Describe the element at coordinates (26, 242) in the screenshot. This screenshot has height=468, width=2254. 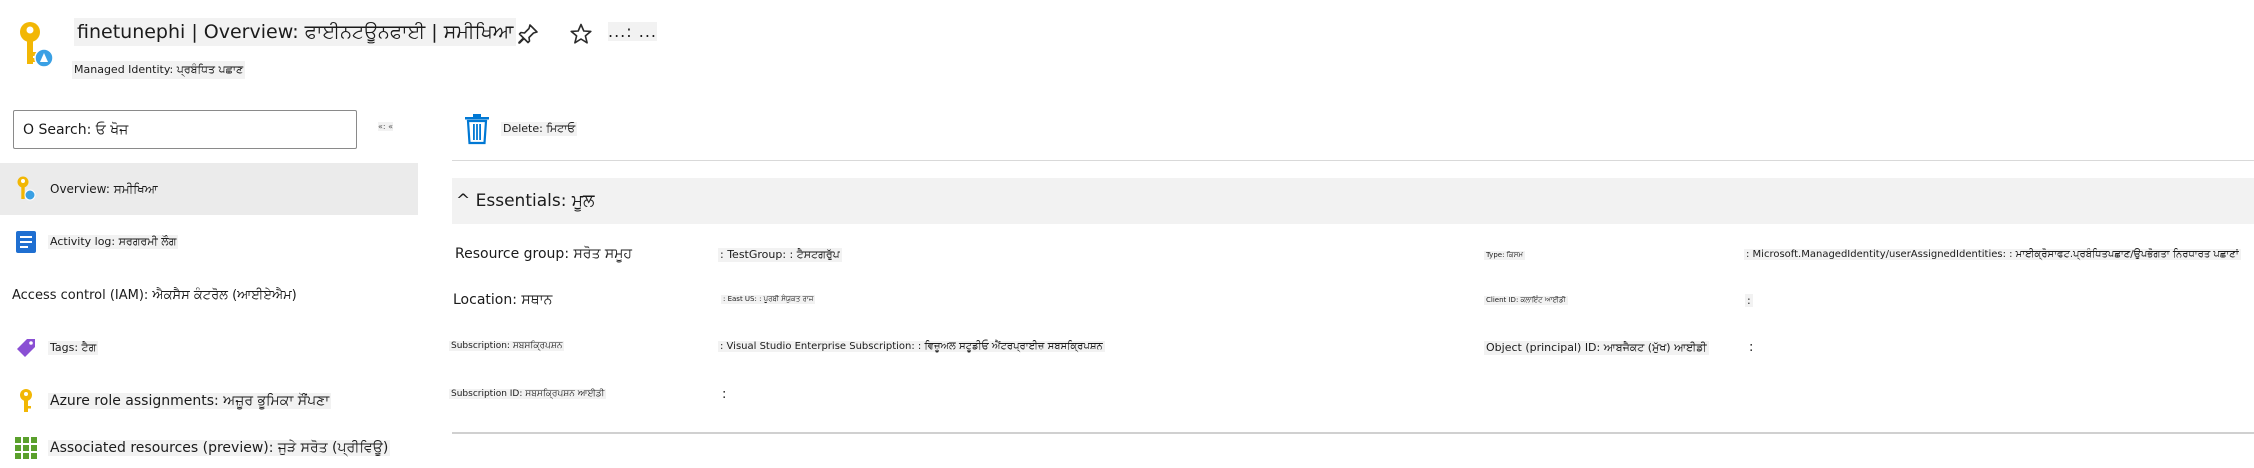
I see `activity-log-icon` at that location.